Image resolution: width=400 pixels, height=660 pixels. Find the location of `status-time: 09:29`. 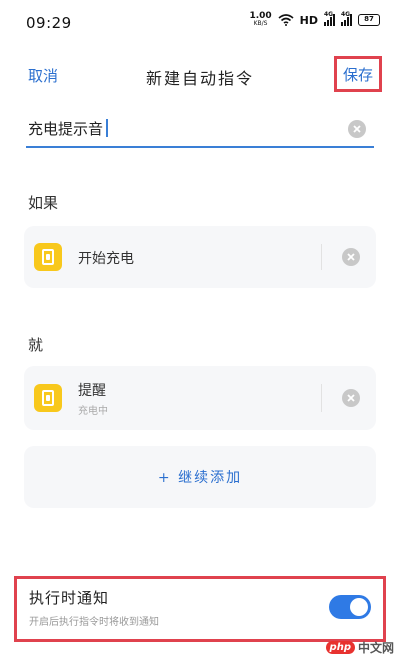

status-time: 09:29 is located at coordinates (49, 23).